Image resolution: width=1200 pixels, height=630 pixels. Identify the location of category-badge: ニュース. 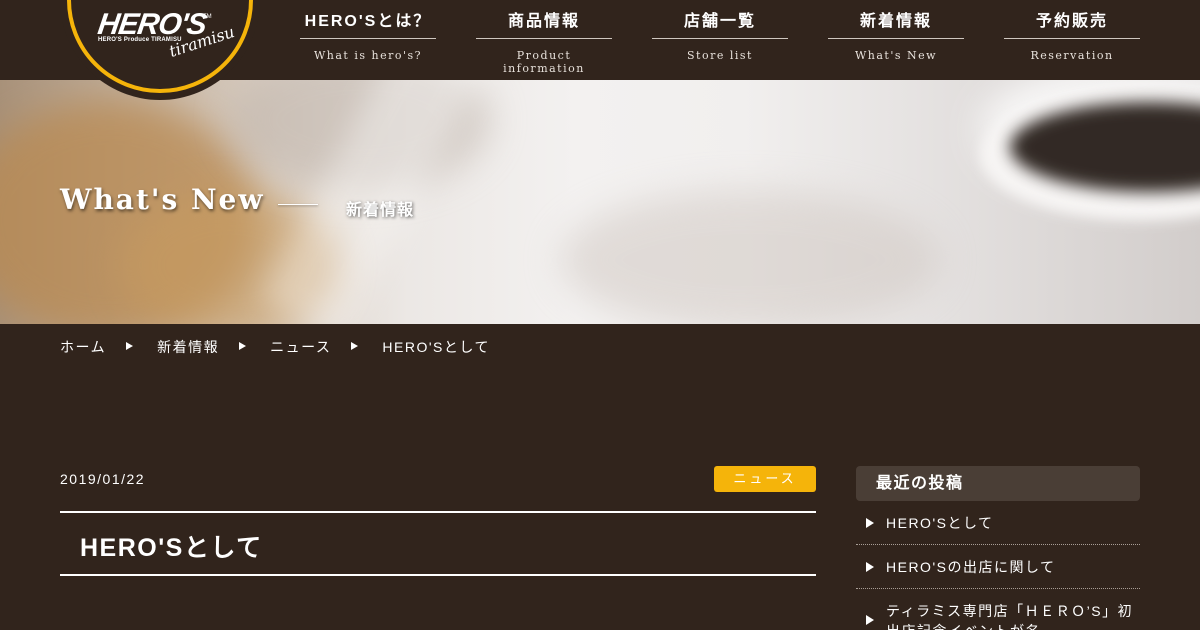
(765, 479).